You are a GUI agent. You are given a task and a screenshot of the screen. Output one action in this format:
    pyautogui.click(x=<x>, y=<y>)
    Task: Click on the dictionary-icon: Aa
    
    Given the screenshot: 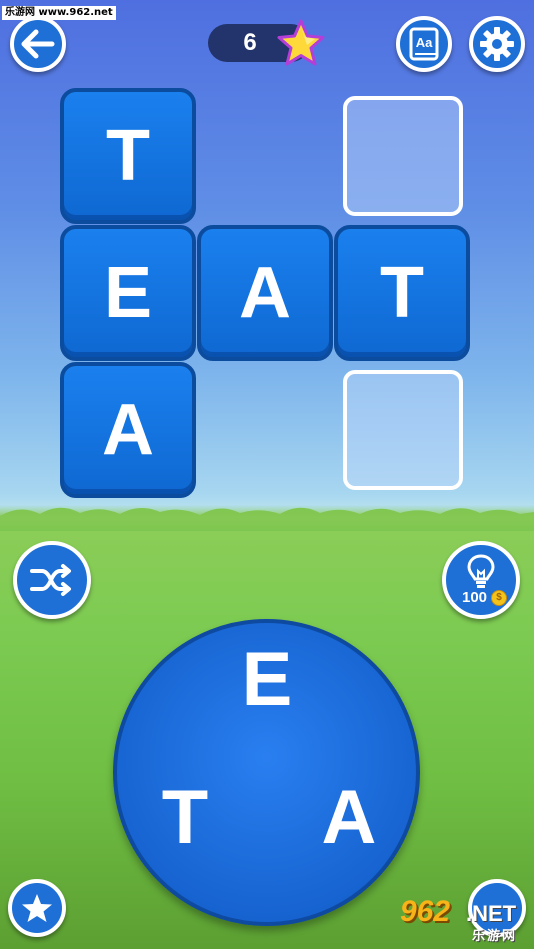 What is the action you would take?
    pyautogui.click(x=424, y=44)
    